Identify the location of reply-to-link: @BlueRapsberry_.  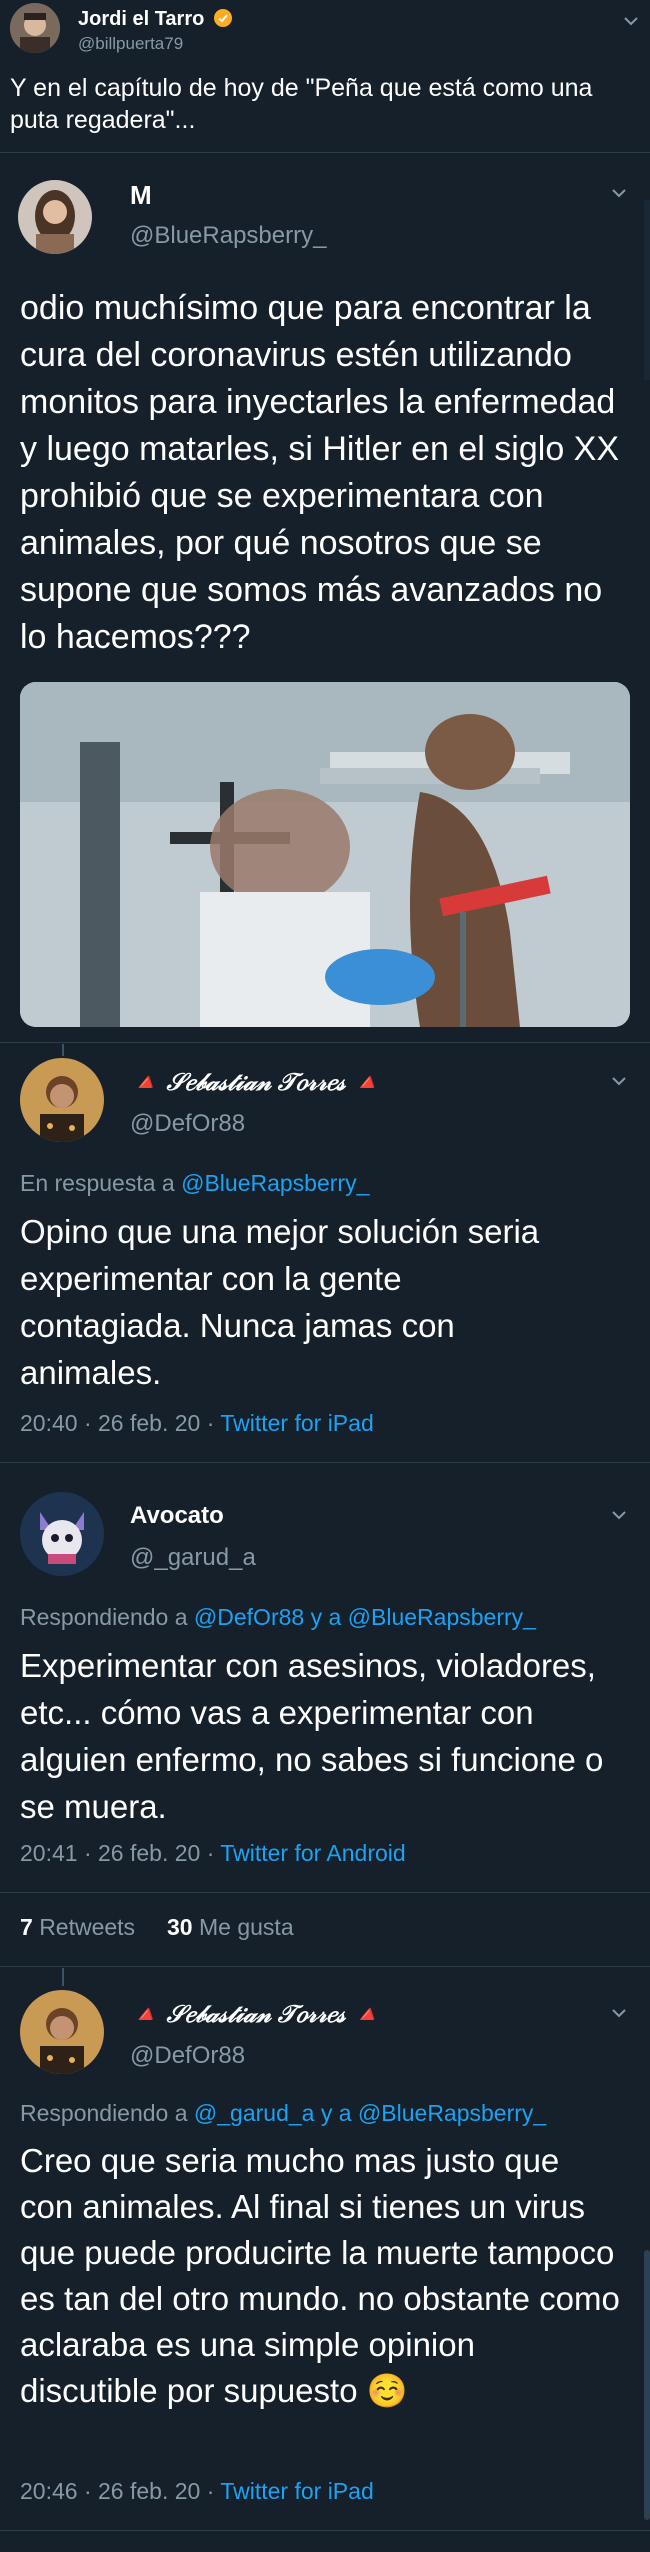
(275, 1183).